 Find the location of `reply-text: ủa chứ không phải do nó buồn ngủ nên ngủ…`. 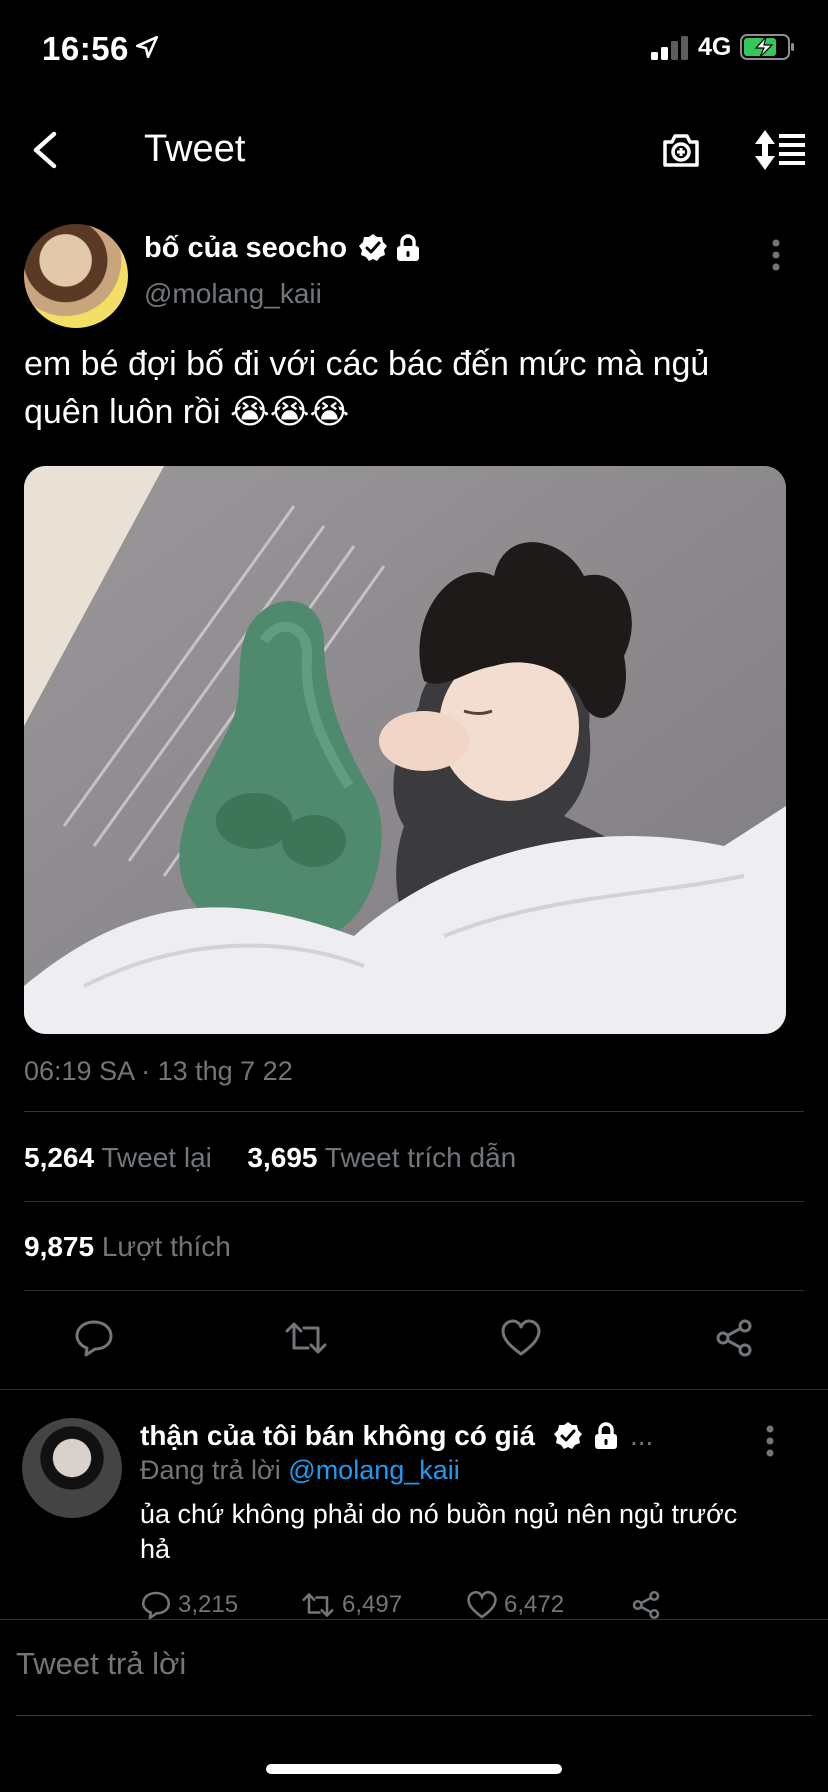

reply-text: ủa chứ không phải do nó buồn ngủ nên ngủ… is located at coordinates (439, 1531).